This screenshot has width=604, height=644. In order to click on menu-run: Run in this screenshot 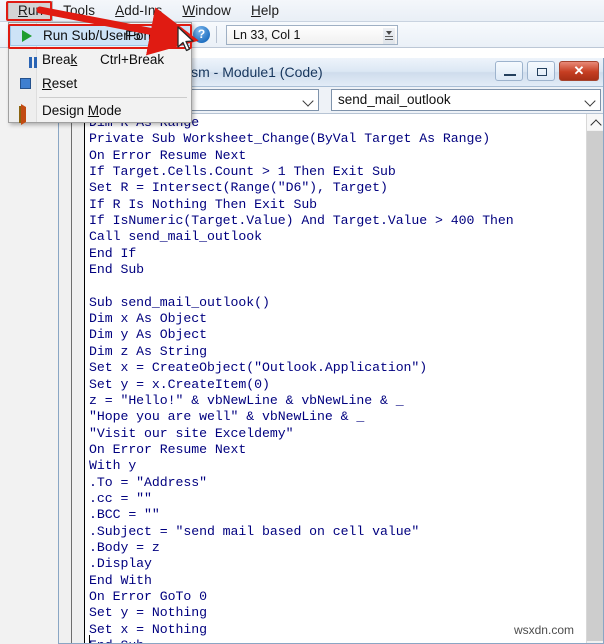, I will do `click(31, 10)`.